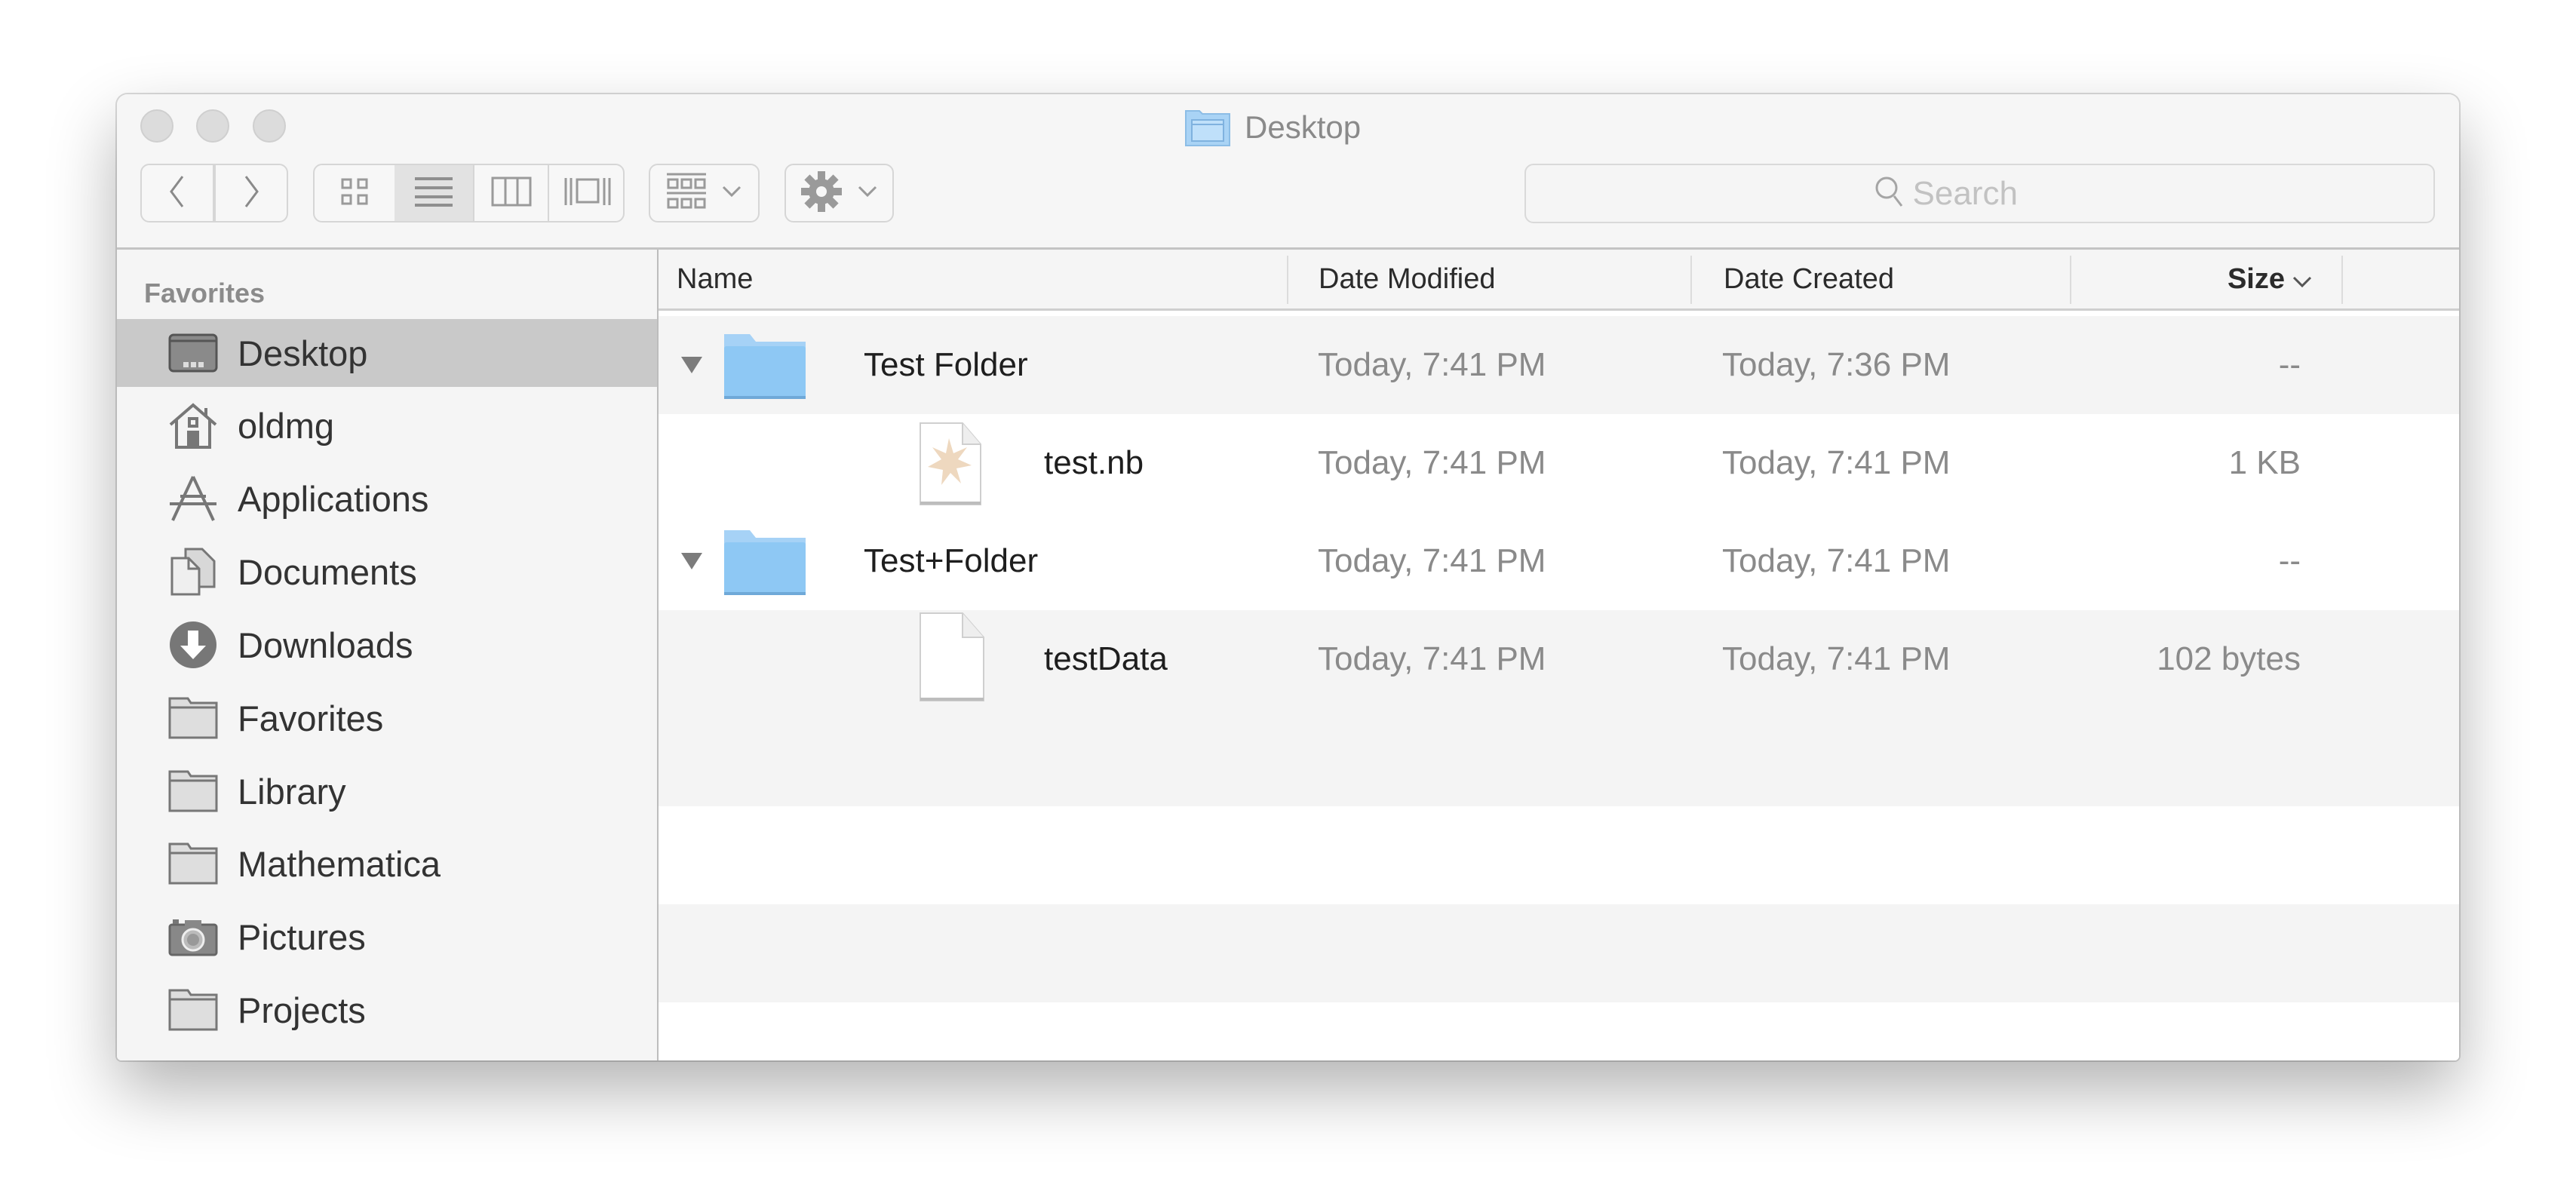 This screenshot has height=1203, width=2576. I want to click on sidebar-item-label: Pictures, so click(302, 936).